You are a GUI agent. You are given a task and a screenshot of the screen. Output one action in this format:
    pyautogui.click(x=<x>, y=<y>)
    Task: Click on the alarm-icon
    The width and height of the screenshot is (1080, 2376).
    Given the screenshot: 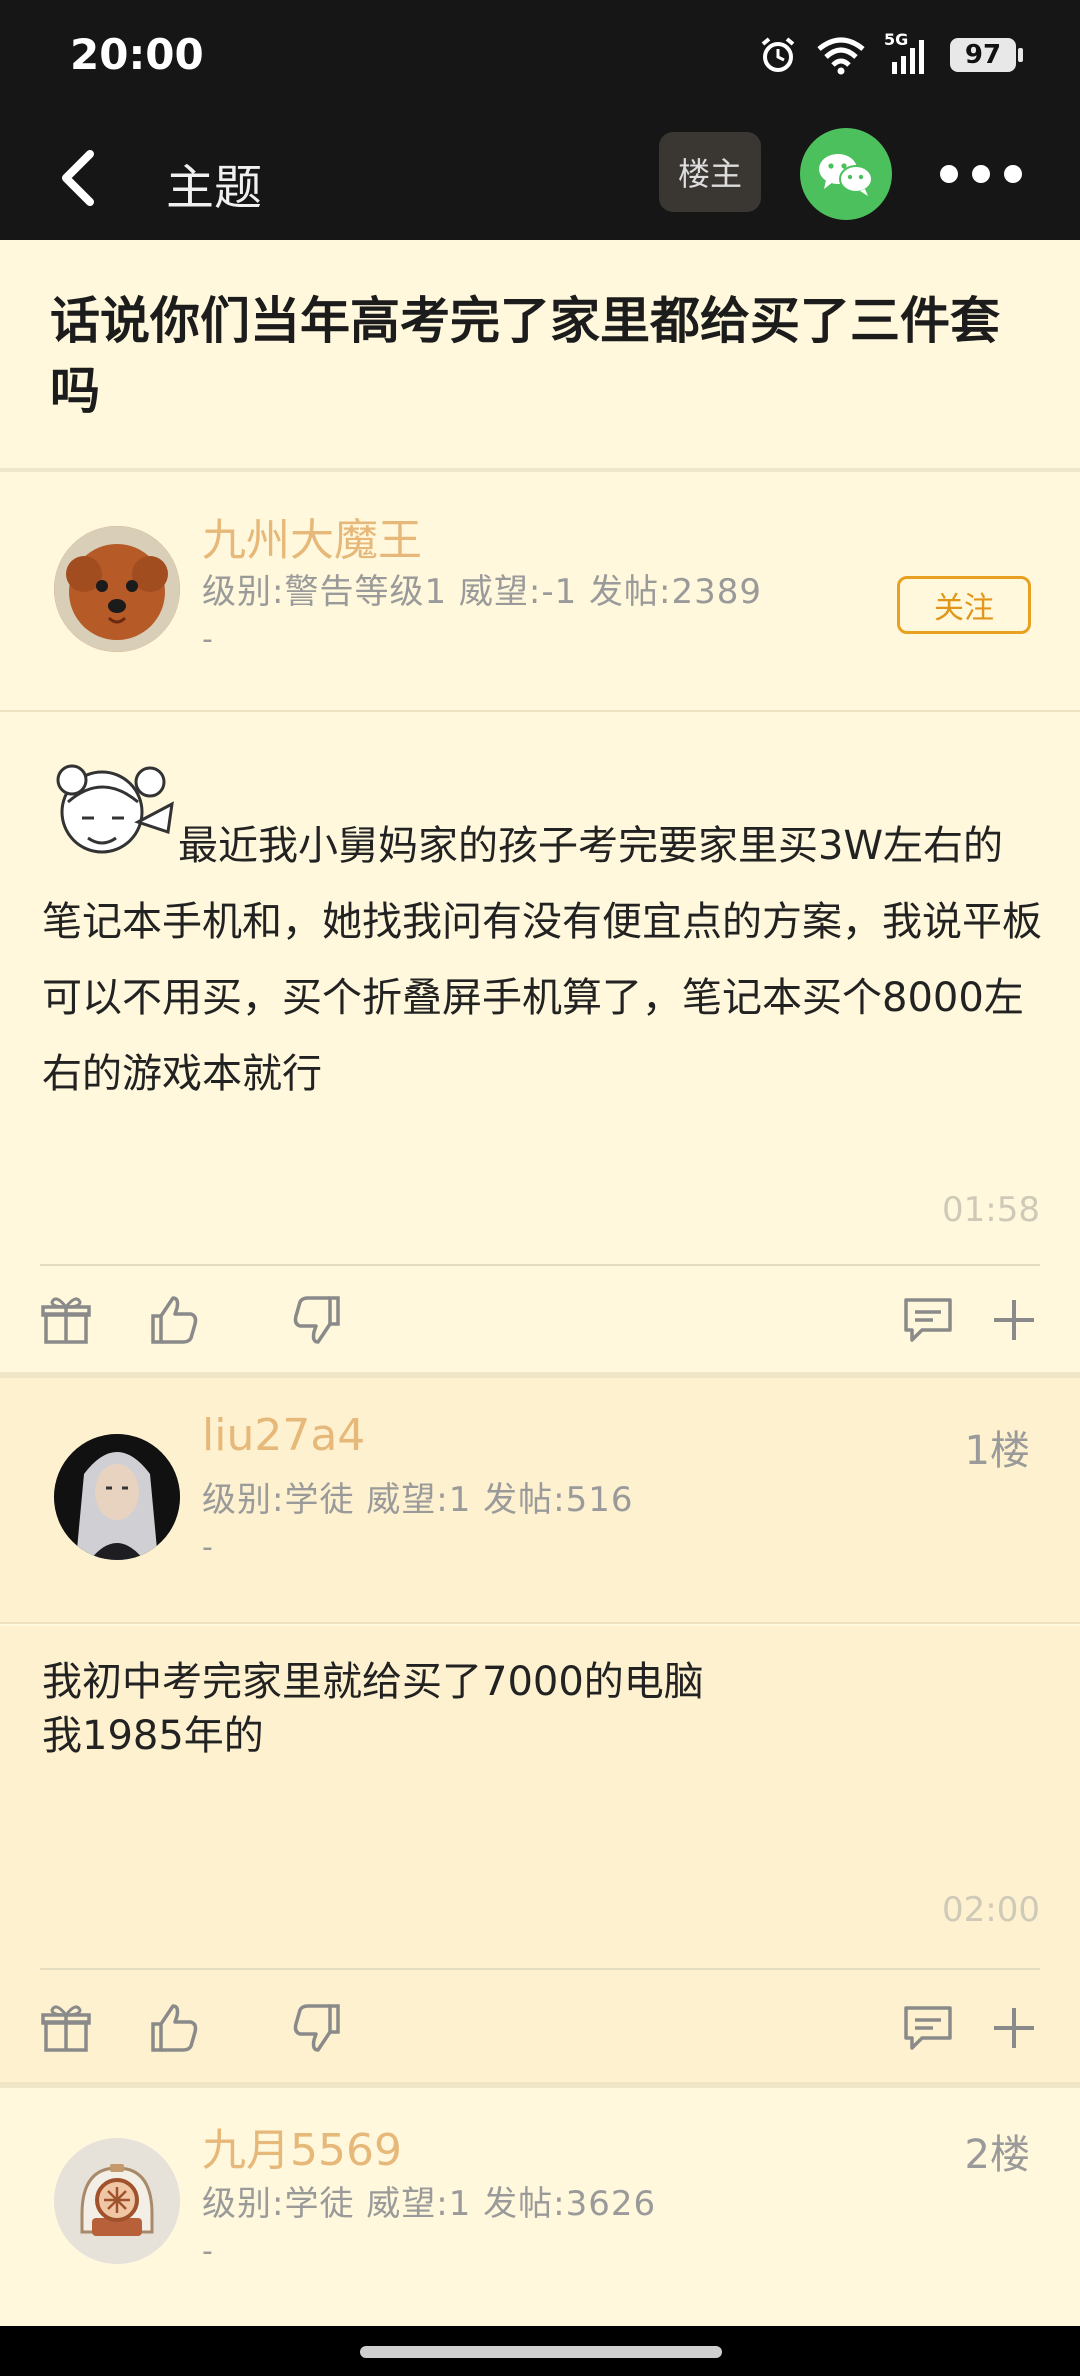 What is the action you would take?
    pyautogui.click(x=778, y=54)
    